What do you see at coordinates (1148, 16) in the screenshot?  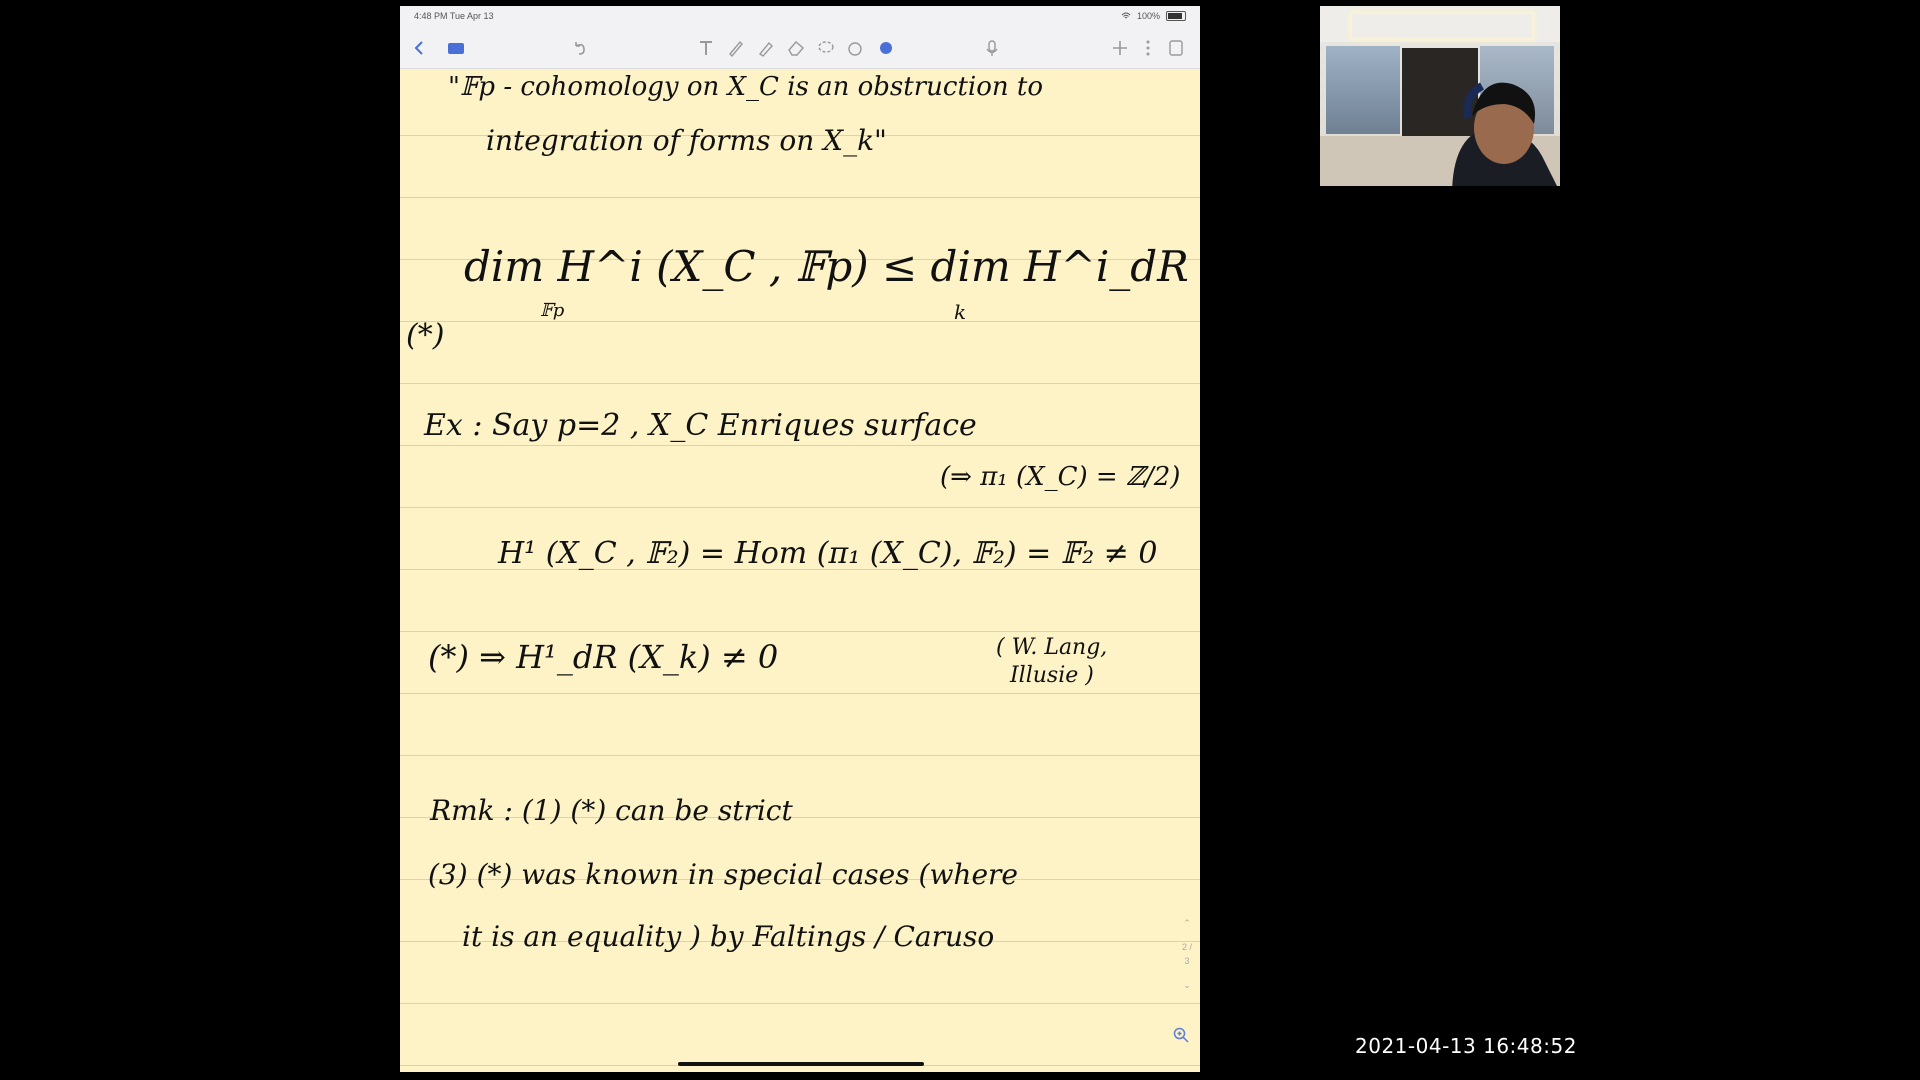 I see `battery-percent: 100%` at bounding box center [1148, 16].